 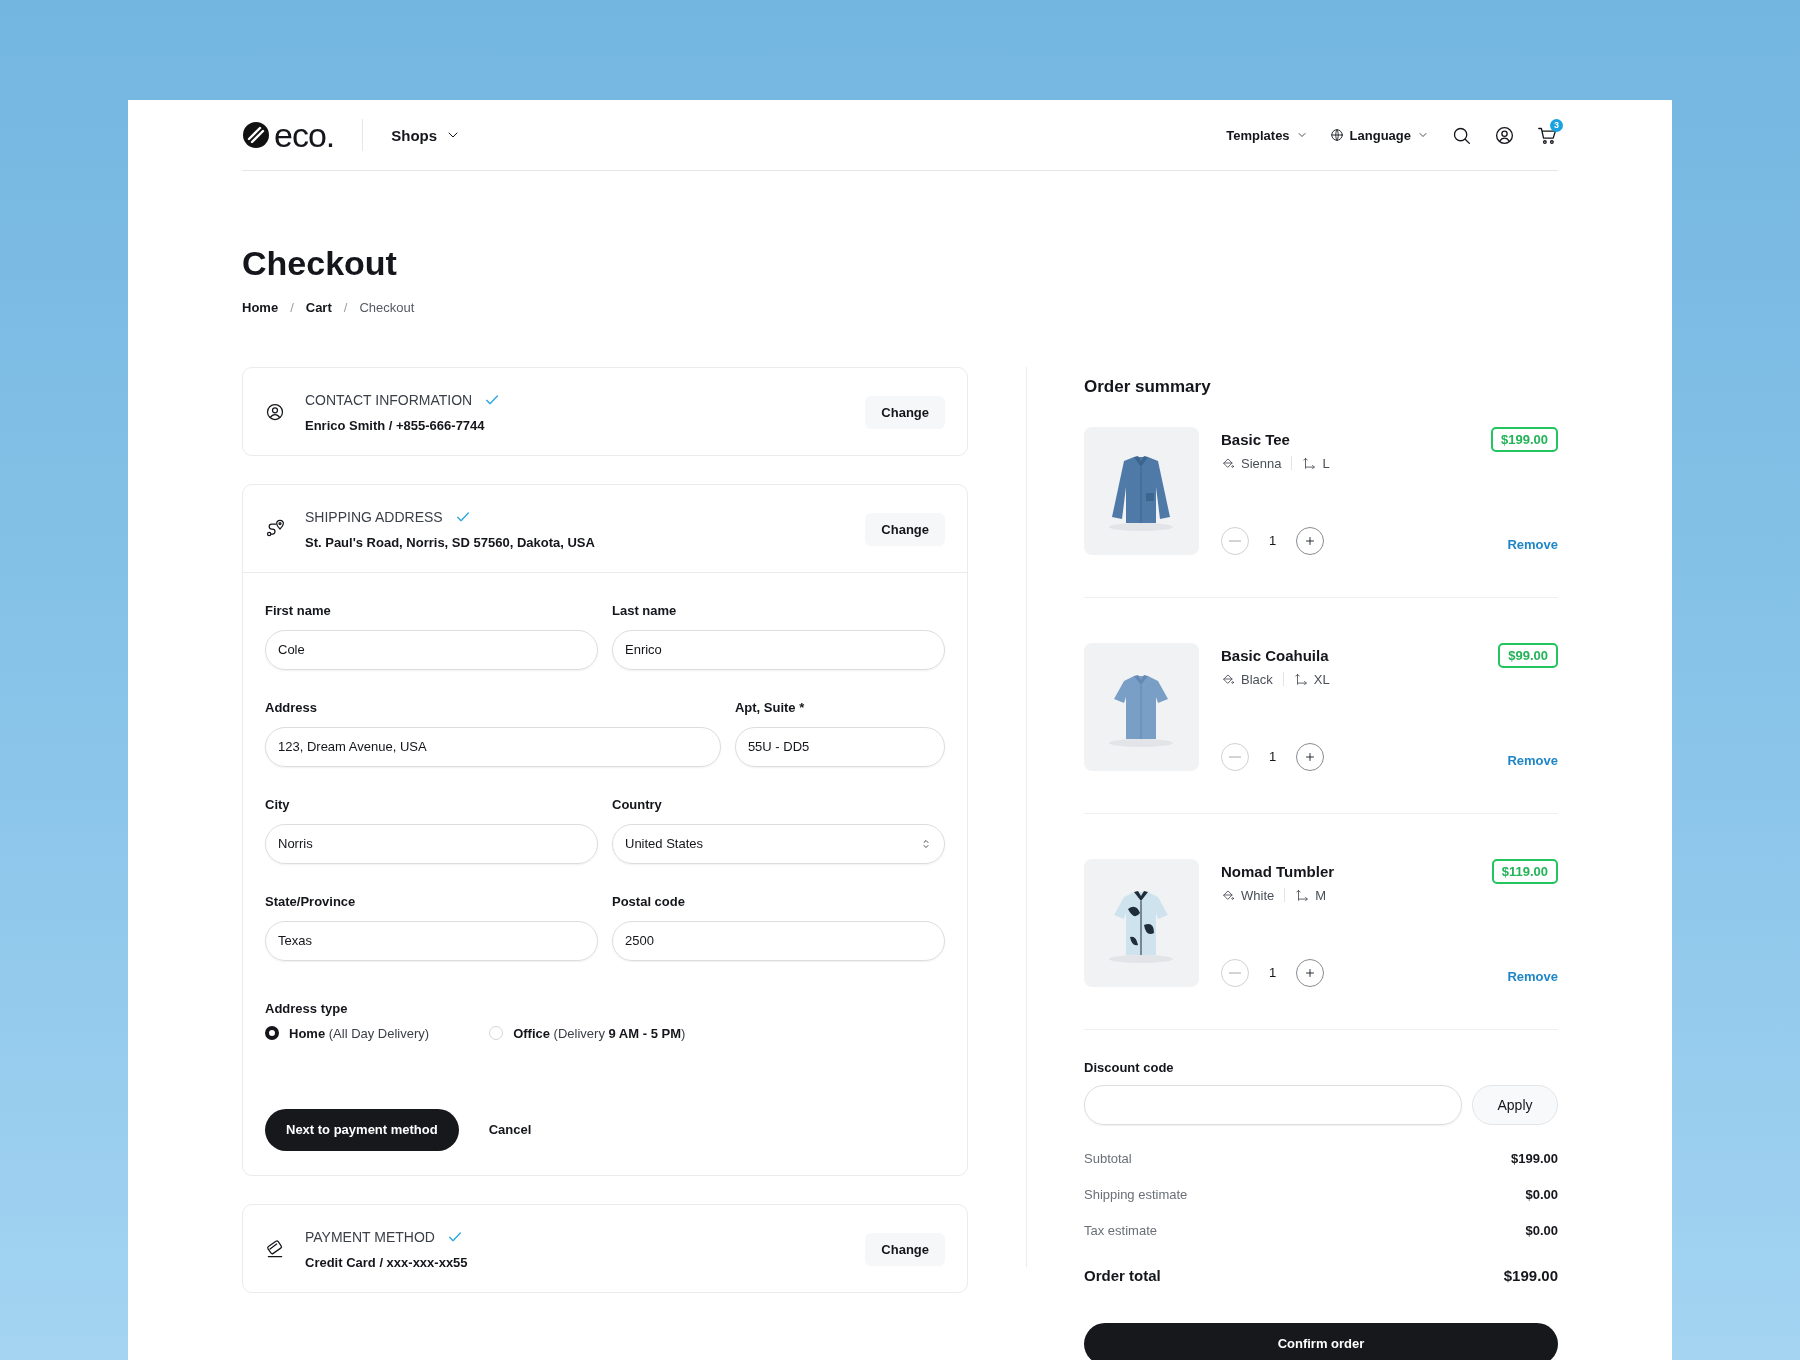 What do you see at coordinates (587, 1033) in the screenshot?
I see `radio-option: Office (Delivery 9 AM - 5 PM)` at bounding box center [587, 1033].